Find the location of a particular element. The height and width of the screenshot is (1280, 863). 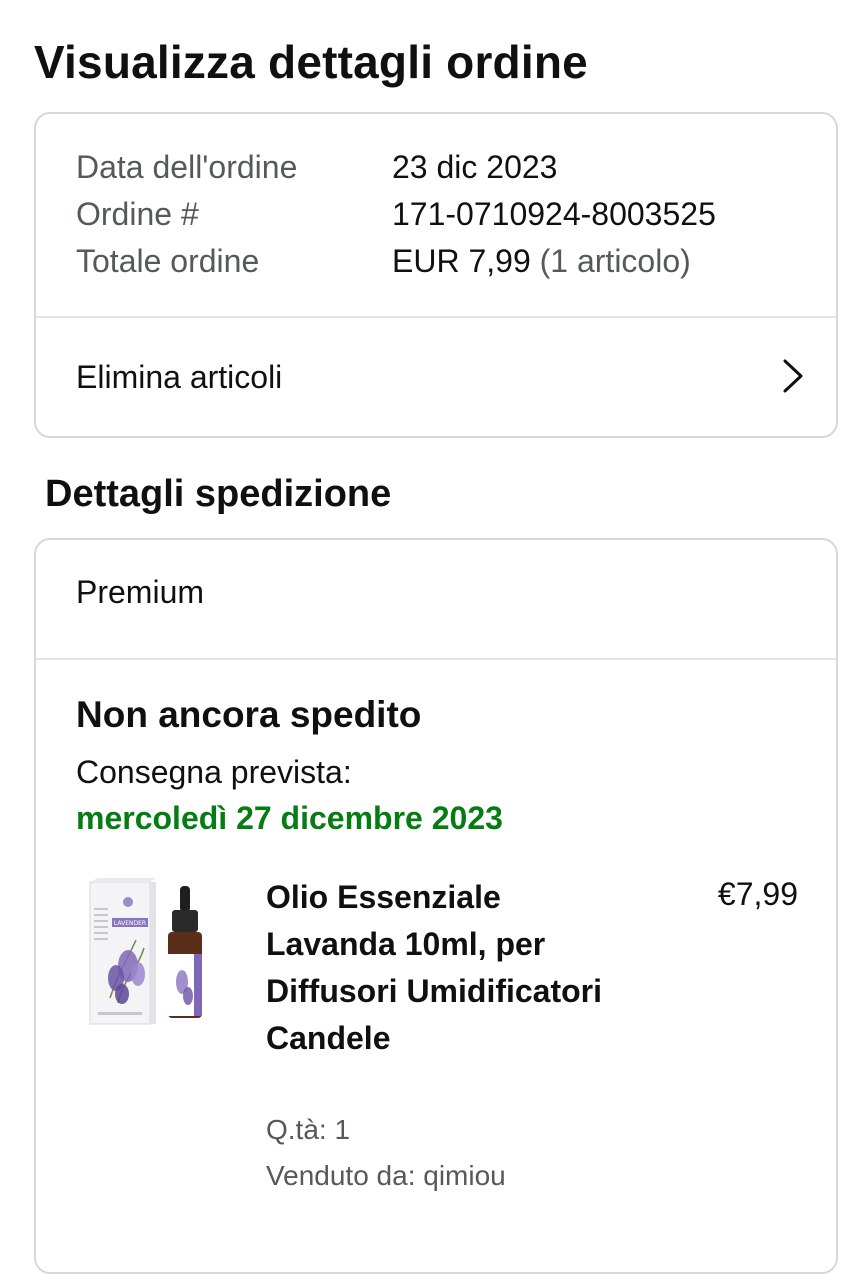

order-number-label: Ordine # is located at coordinates (137, 214).